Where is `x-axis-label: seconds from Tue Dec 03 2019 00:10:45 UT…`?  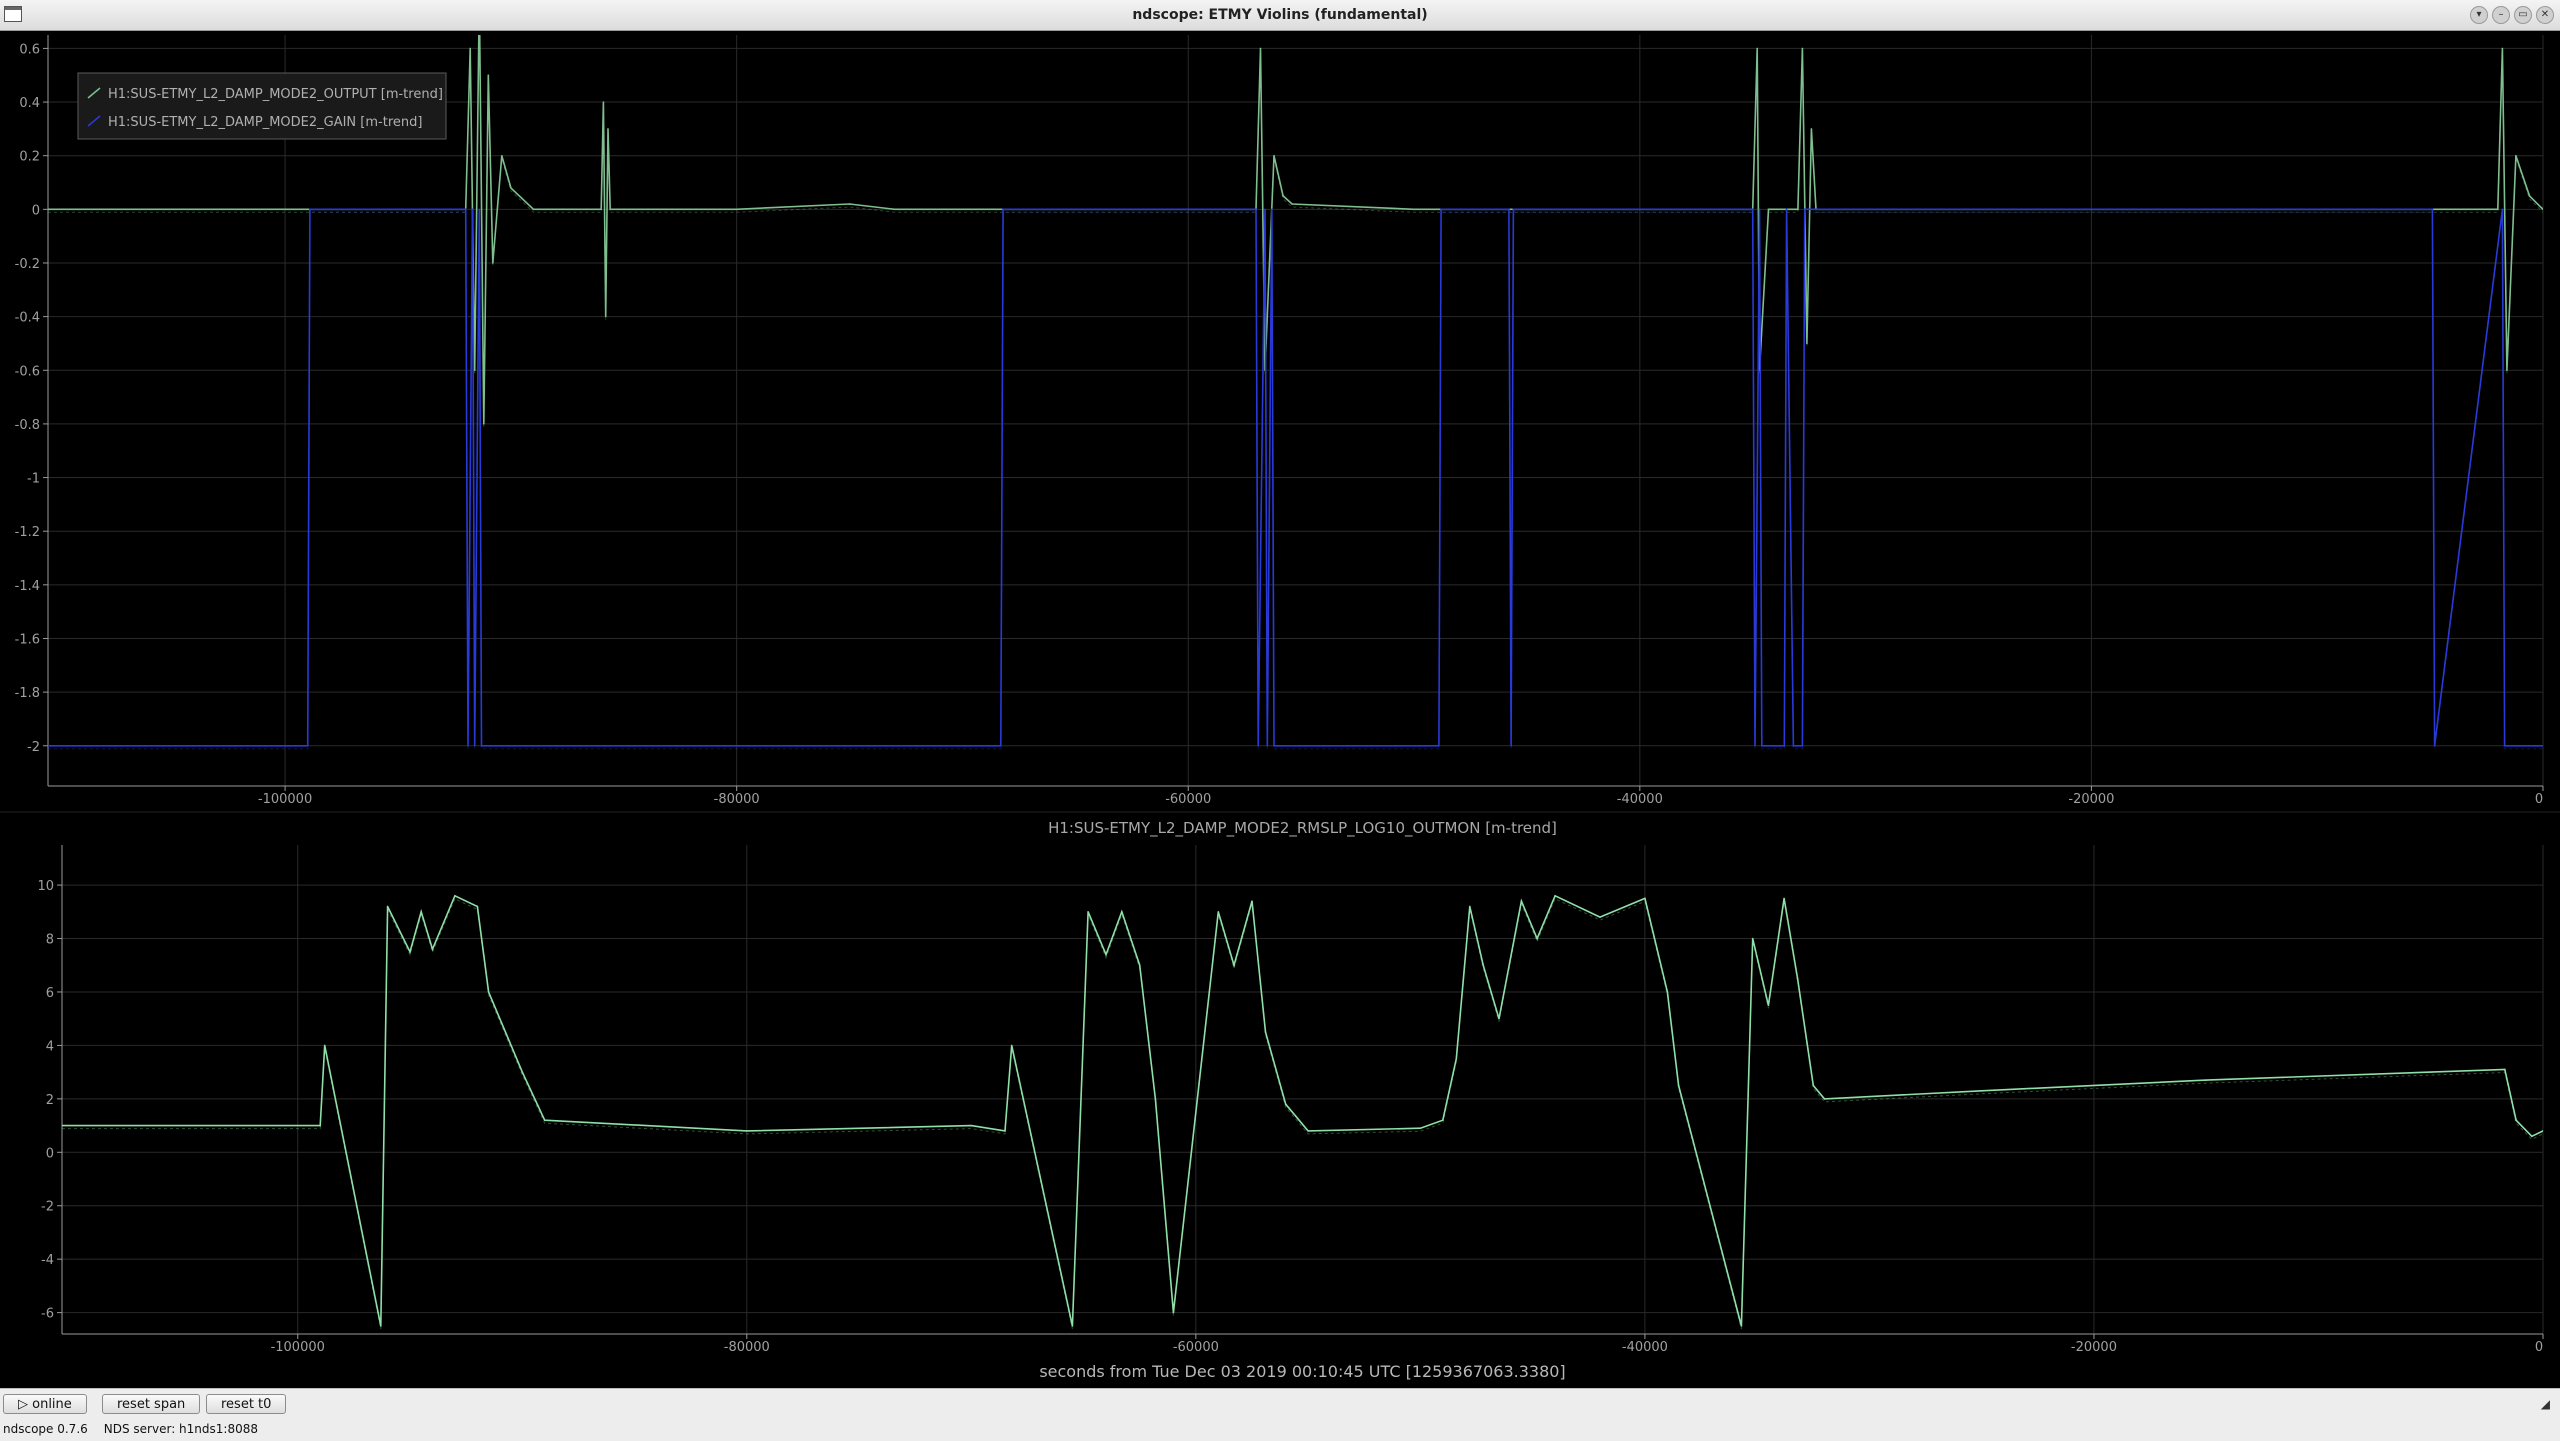
x-axis-label: seconds from Tue Dec 03 2019 00:10:45 UT… is located at coordinates (1302, 1371).